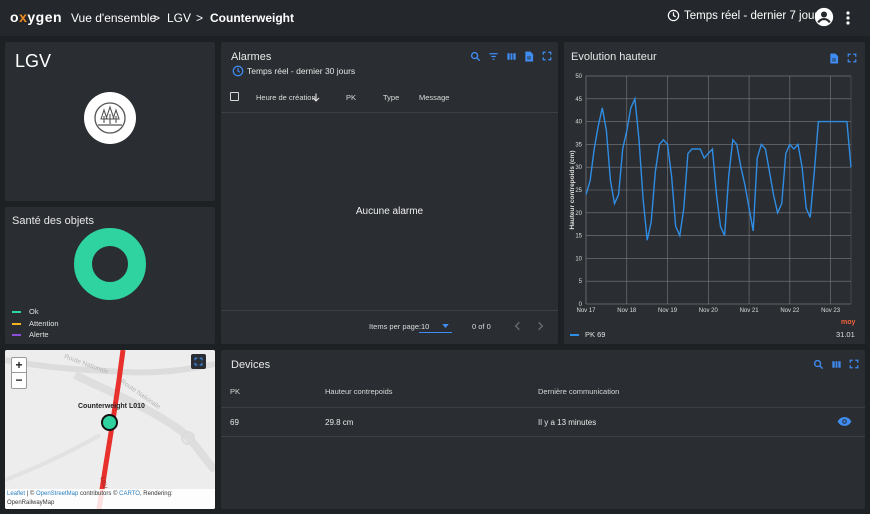  Describe the element at coordinates (111, 406) in the screenshot. I see `marker-label: Counterweight L010` at that location.